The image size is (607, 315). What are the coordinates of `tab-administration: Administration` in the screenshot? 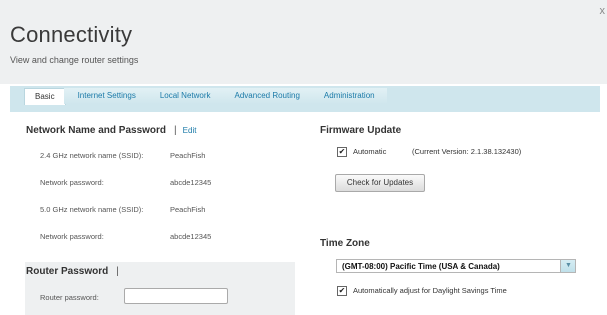 It's located at (348, 96).